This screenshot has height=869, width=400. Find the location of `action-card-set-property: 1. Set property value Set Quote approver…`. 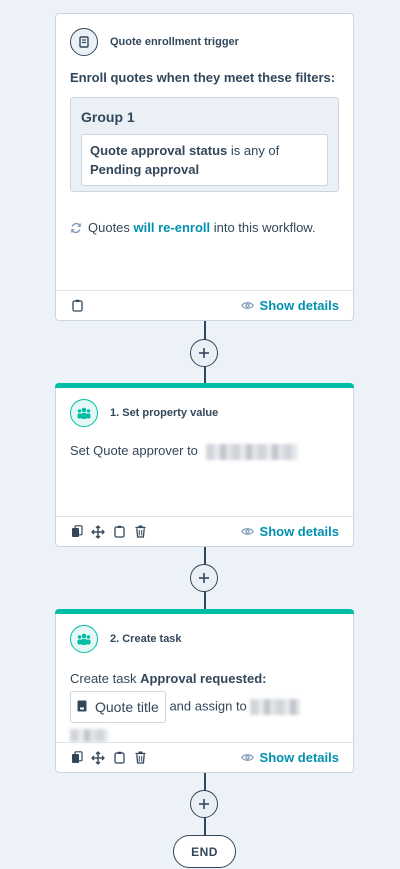

action-card-set-property: 1. Set property value Set Quote approver… is located at coordinates (204, 465).